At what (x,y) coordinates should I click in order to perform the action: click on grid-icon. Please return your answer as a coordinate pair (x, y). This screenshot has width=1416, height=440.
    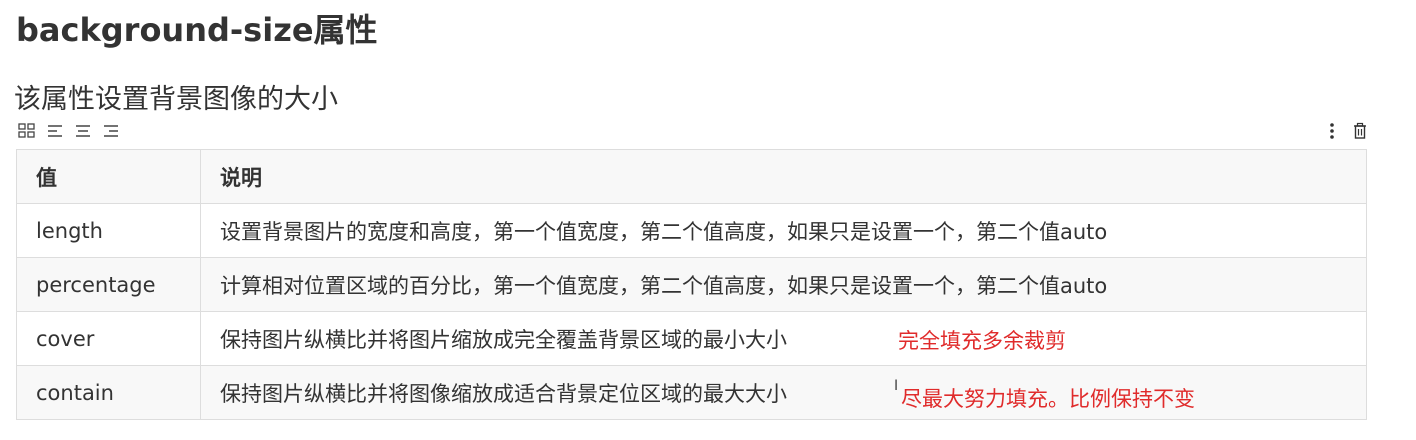
    Looking at the image, I should click on (27, 131).